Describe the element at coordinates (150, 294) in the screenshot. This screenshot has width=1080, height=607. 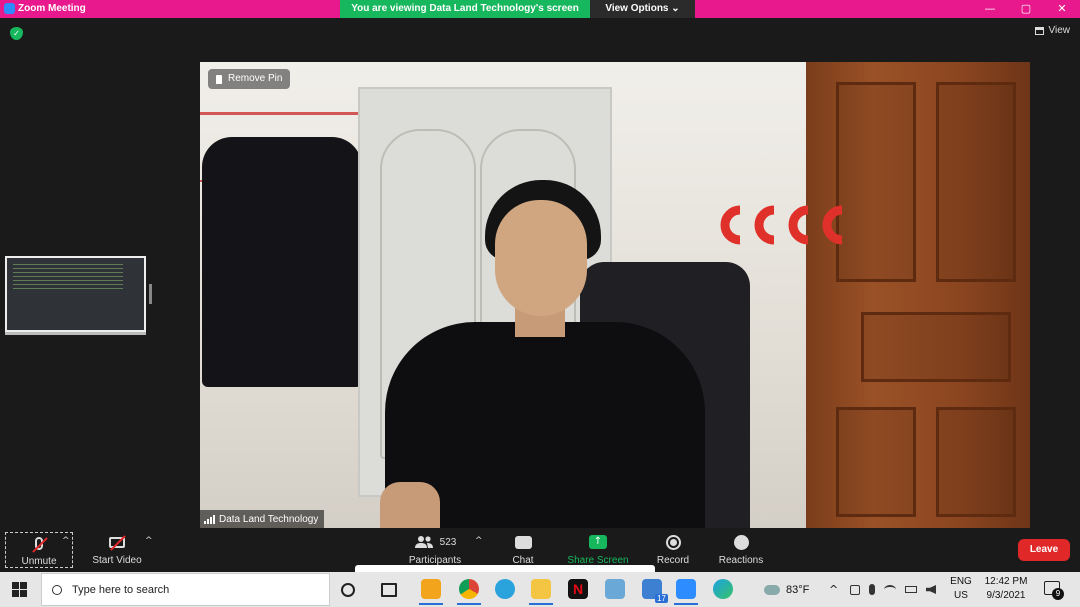
I see `thumbnail-resize-handle` at that location.